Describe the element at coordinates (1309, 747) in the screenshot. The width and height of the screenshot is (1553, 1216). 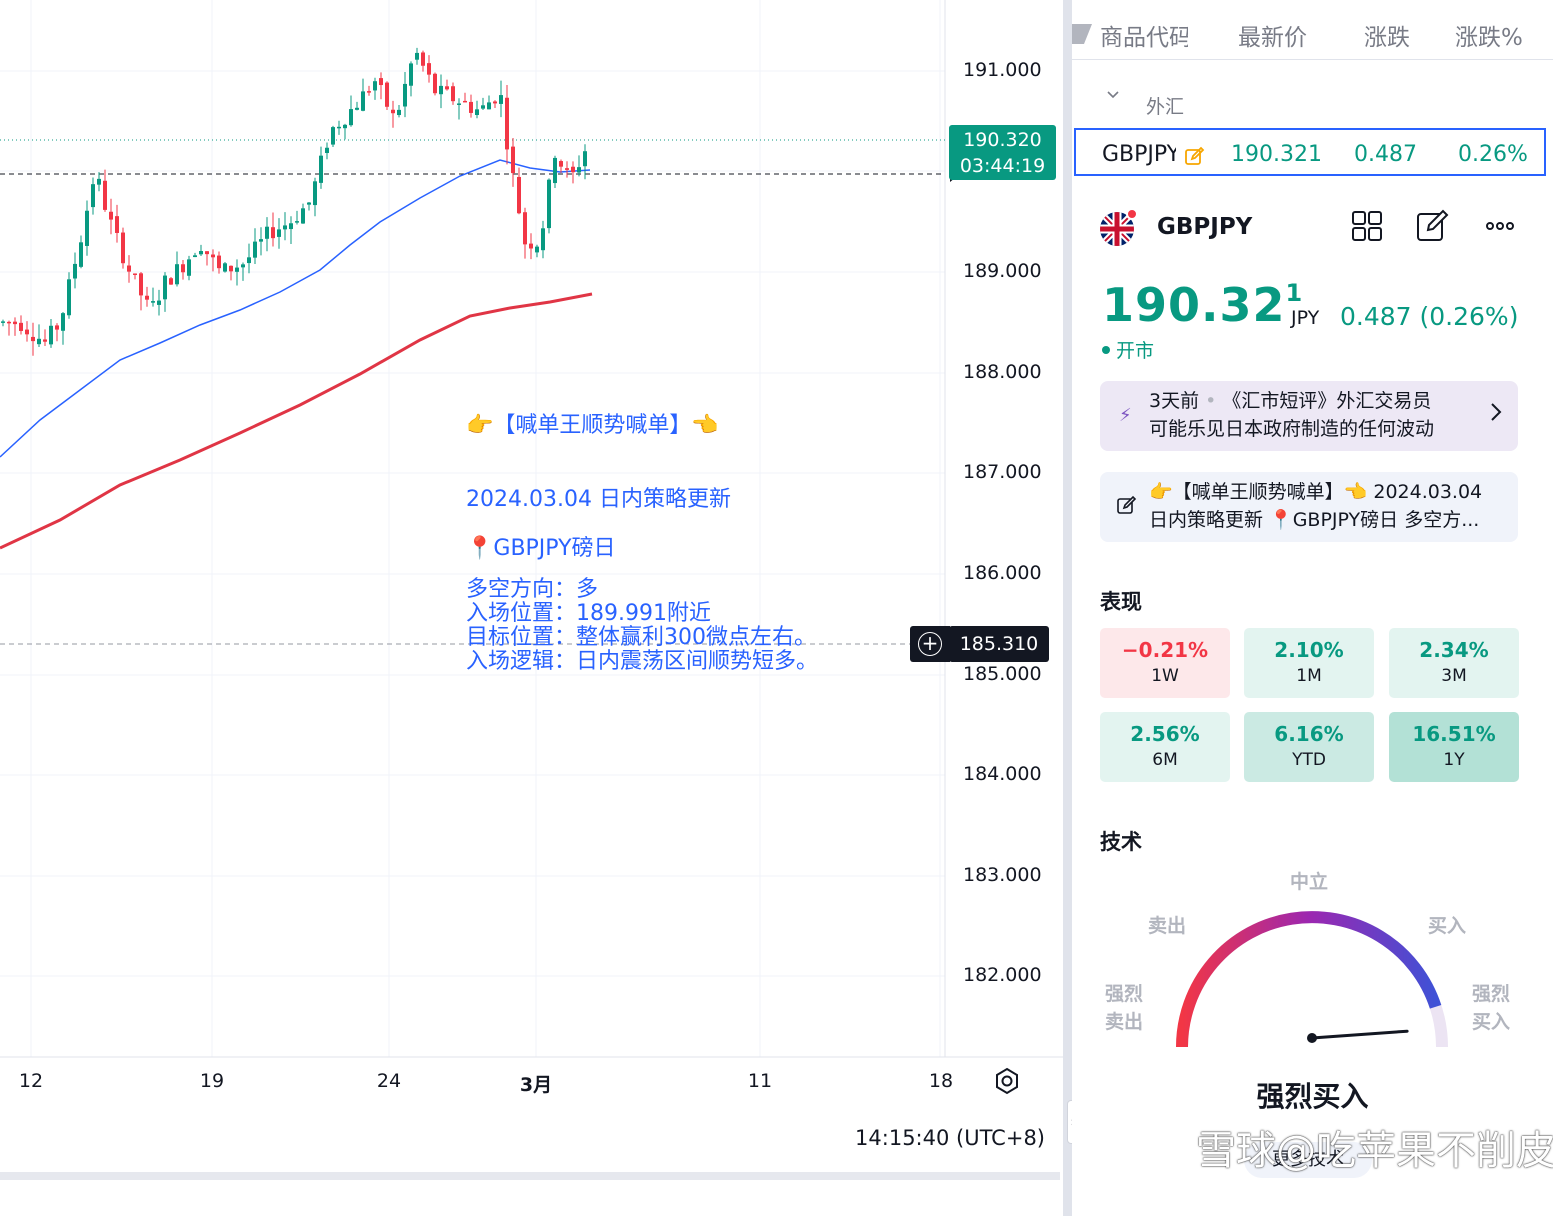
I see `performance-tile: 6.16% YTD` at that location.